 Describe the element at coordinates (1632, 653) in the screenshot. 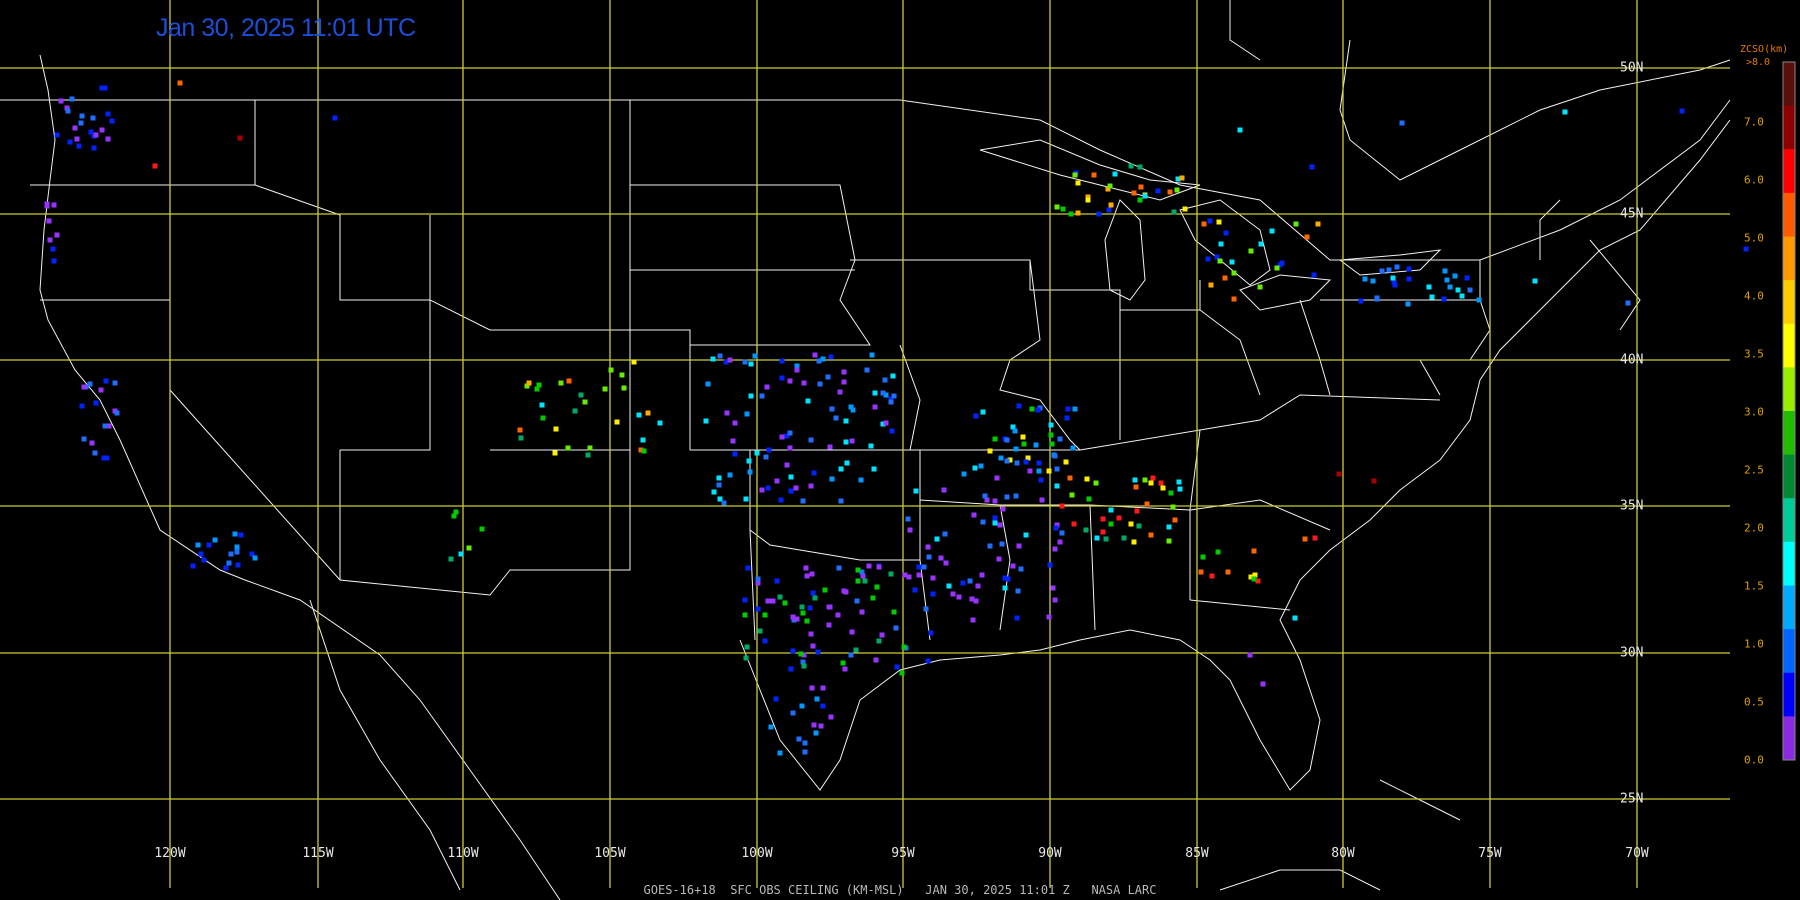

I see `latitude-label: 30N` at that location.